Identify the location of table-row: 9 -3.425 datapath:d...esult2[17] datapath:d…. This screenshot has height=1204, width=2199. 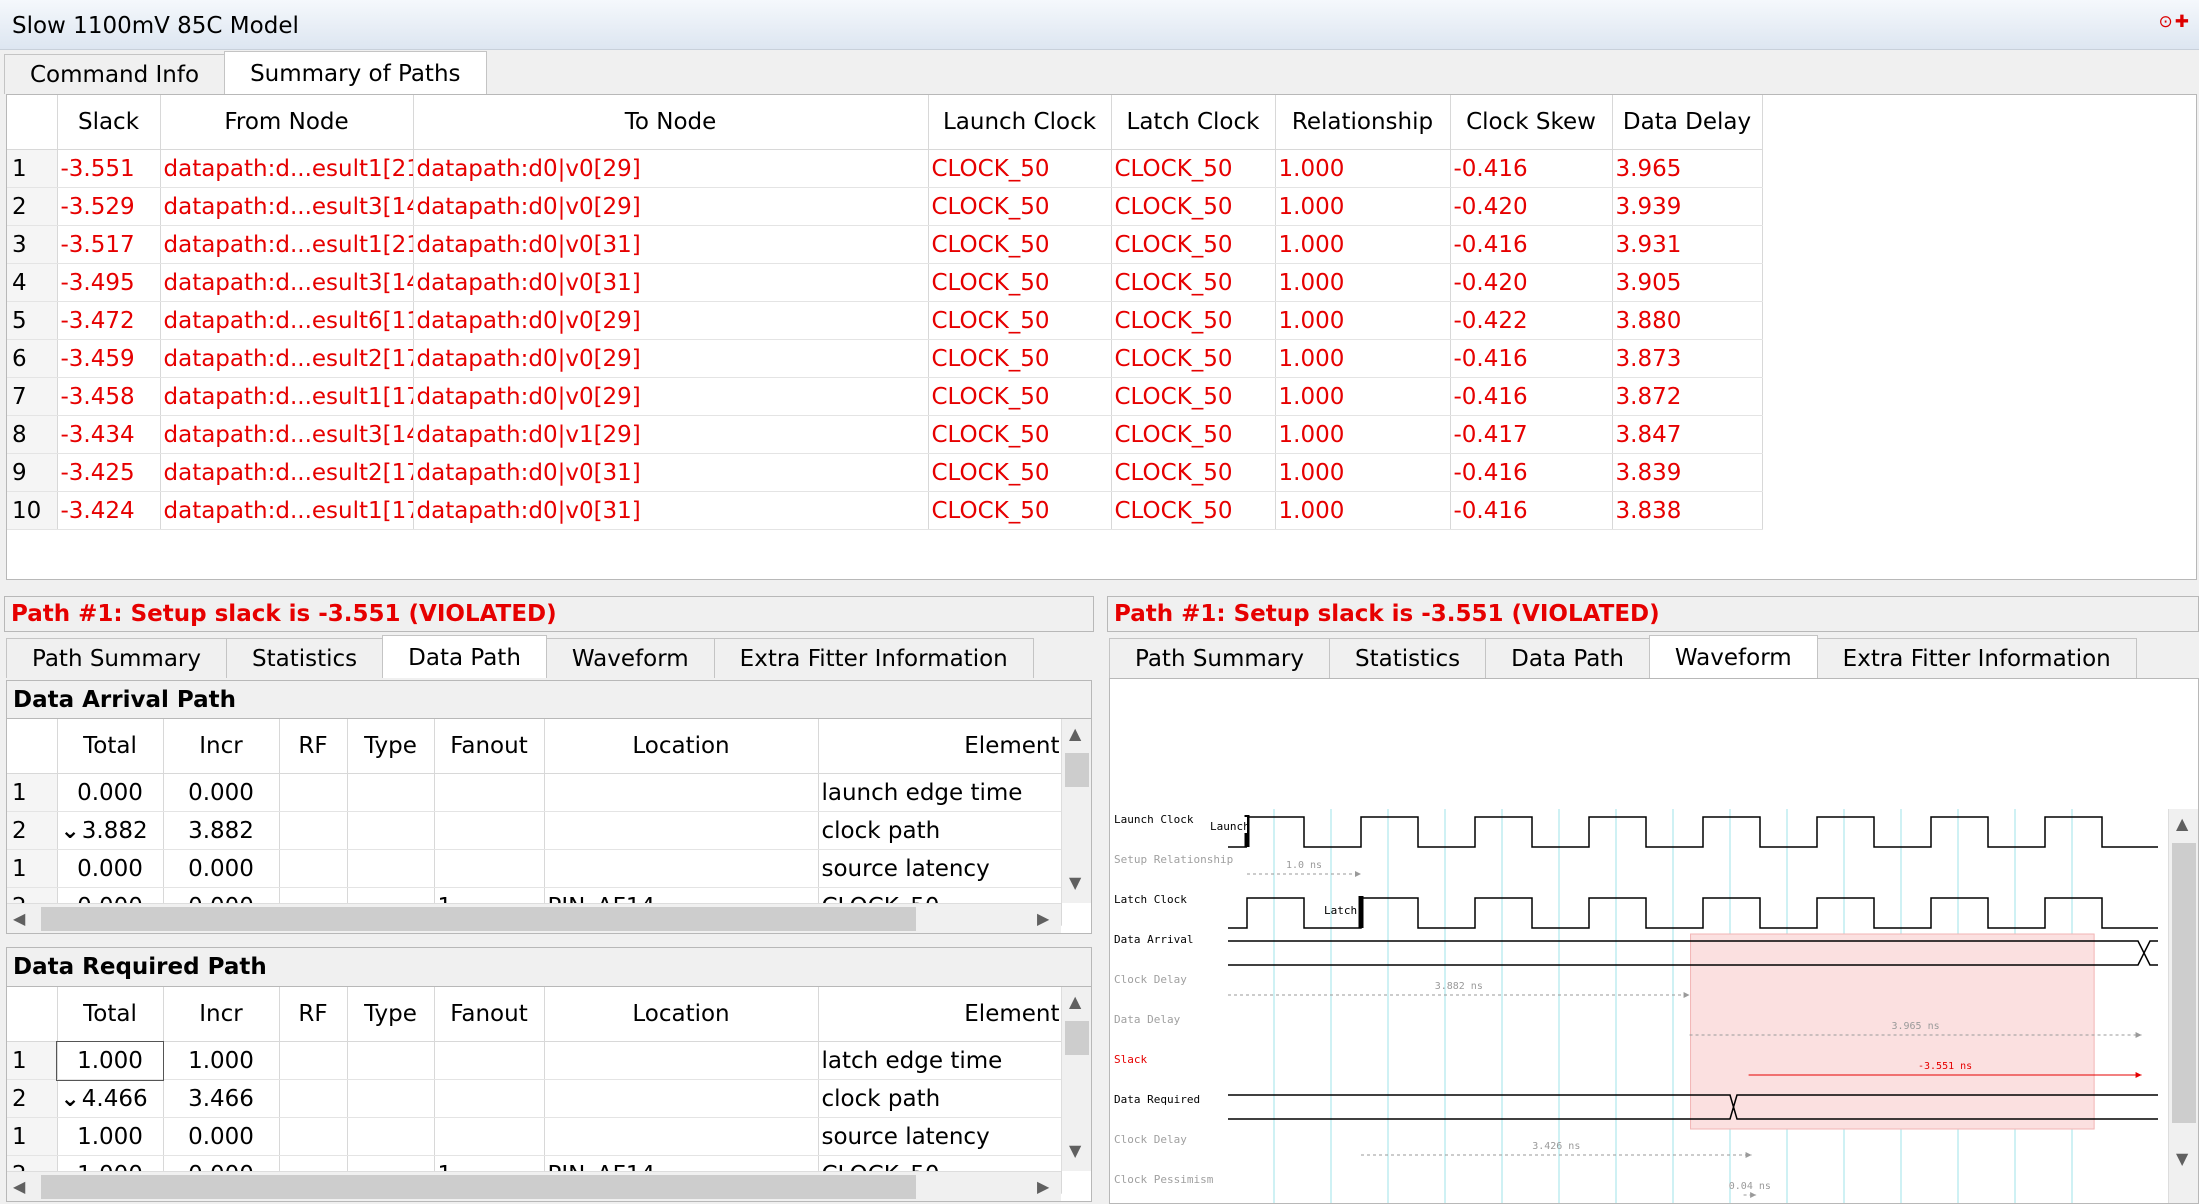
(885, 472).